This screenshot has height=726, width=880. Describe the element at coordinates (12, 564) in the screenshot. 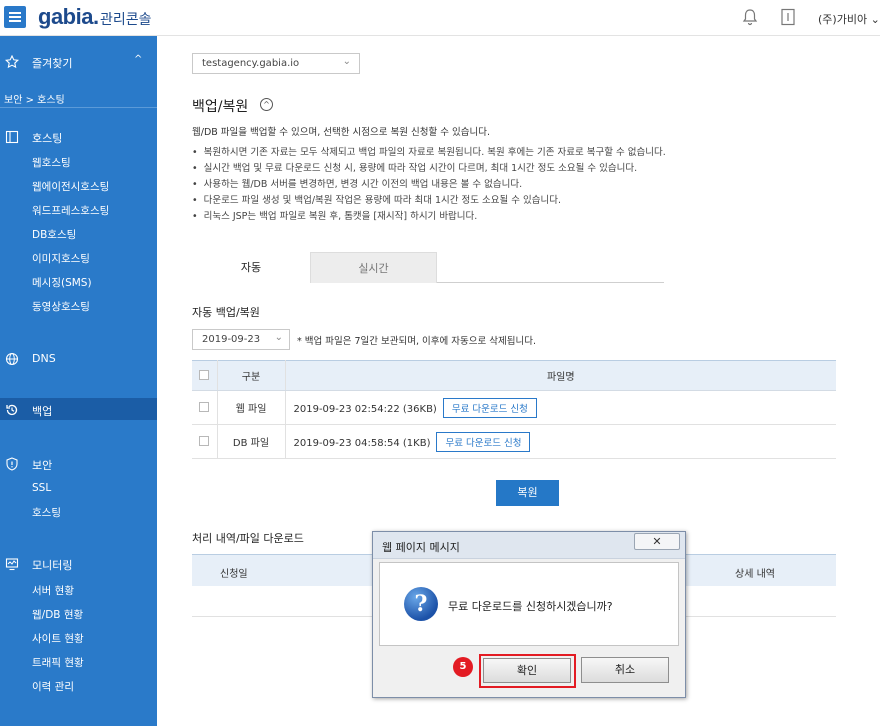

I see `monitor-icon` at that location.